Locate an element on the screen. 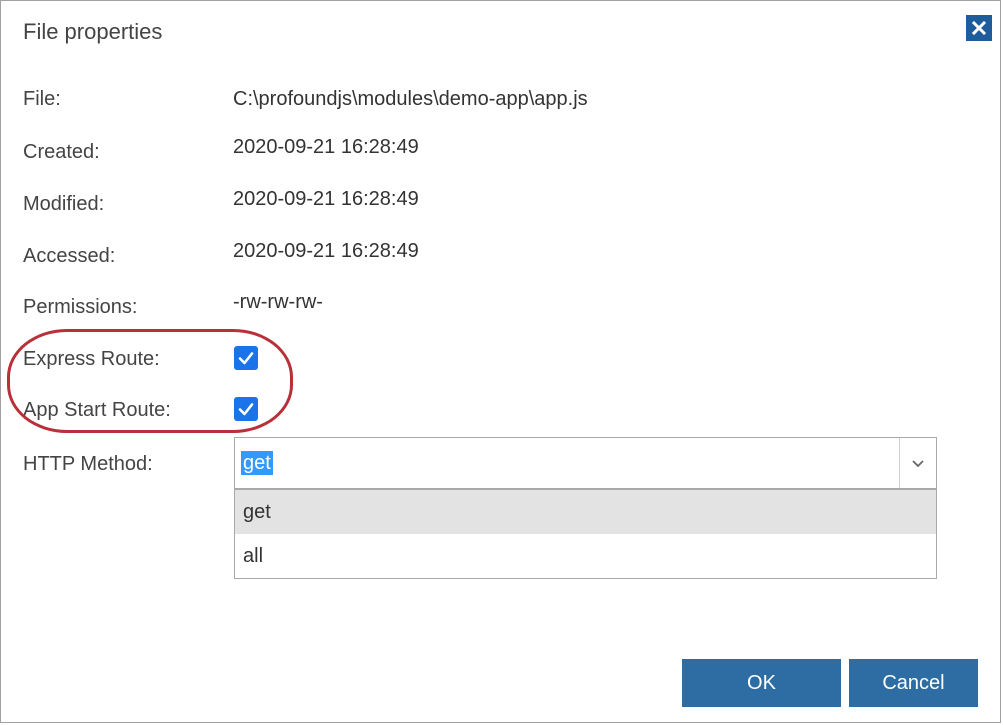 The image size is (1003, 725). permissions-value: -rw-rw-rw- is located at coordinates (278, 302).